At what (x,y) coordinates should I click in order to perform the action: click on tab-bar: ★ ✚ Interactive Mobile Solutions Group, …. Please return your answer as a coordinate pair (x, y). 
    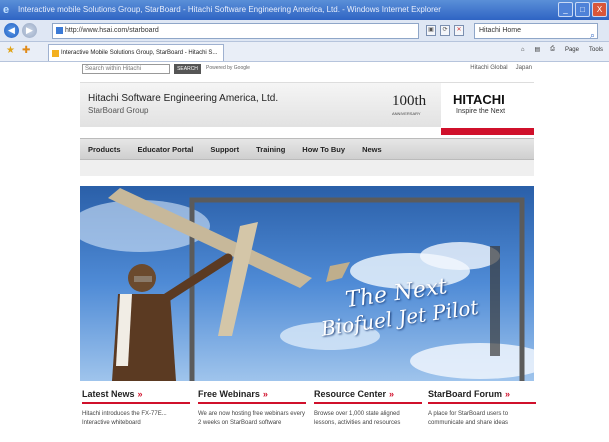
    Looking at the image, I should click on (304, 52).